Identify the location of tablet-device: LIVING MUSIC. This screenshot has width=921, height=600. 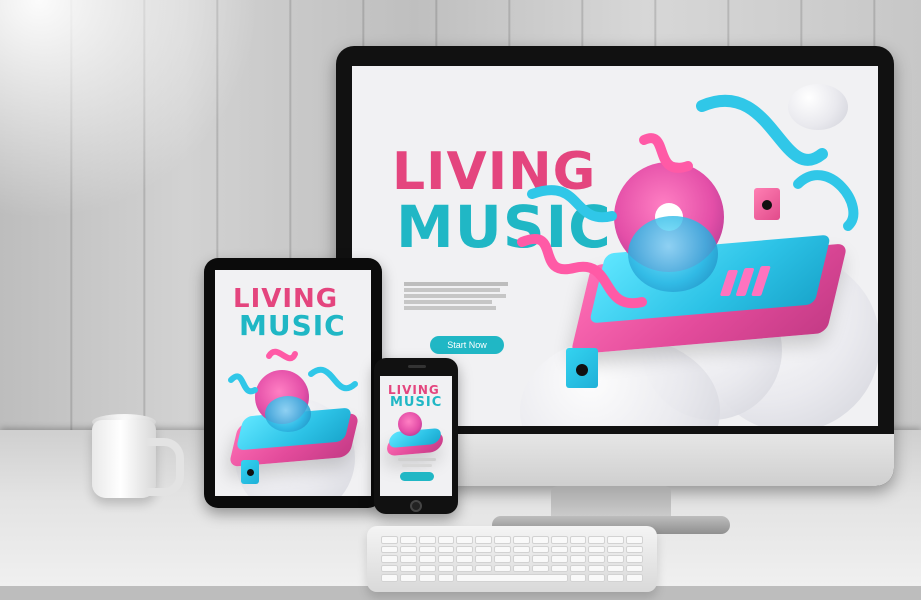
(293, 383).